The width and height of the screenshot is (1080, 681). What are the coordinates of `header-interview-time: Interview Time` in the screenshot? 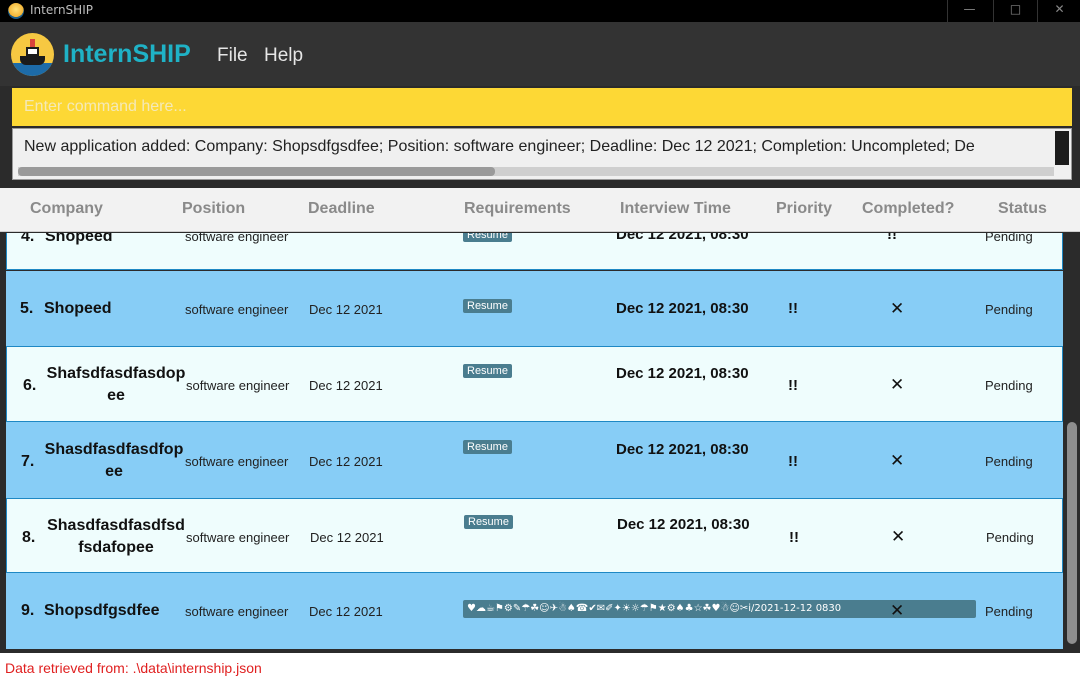 It's located at (675, 208).